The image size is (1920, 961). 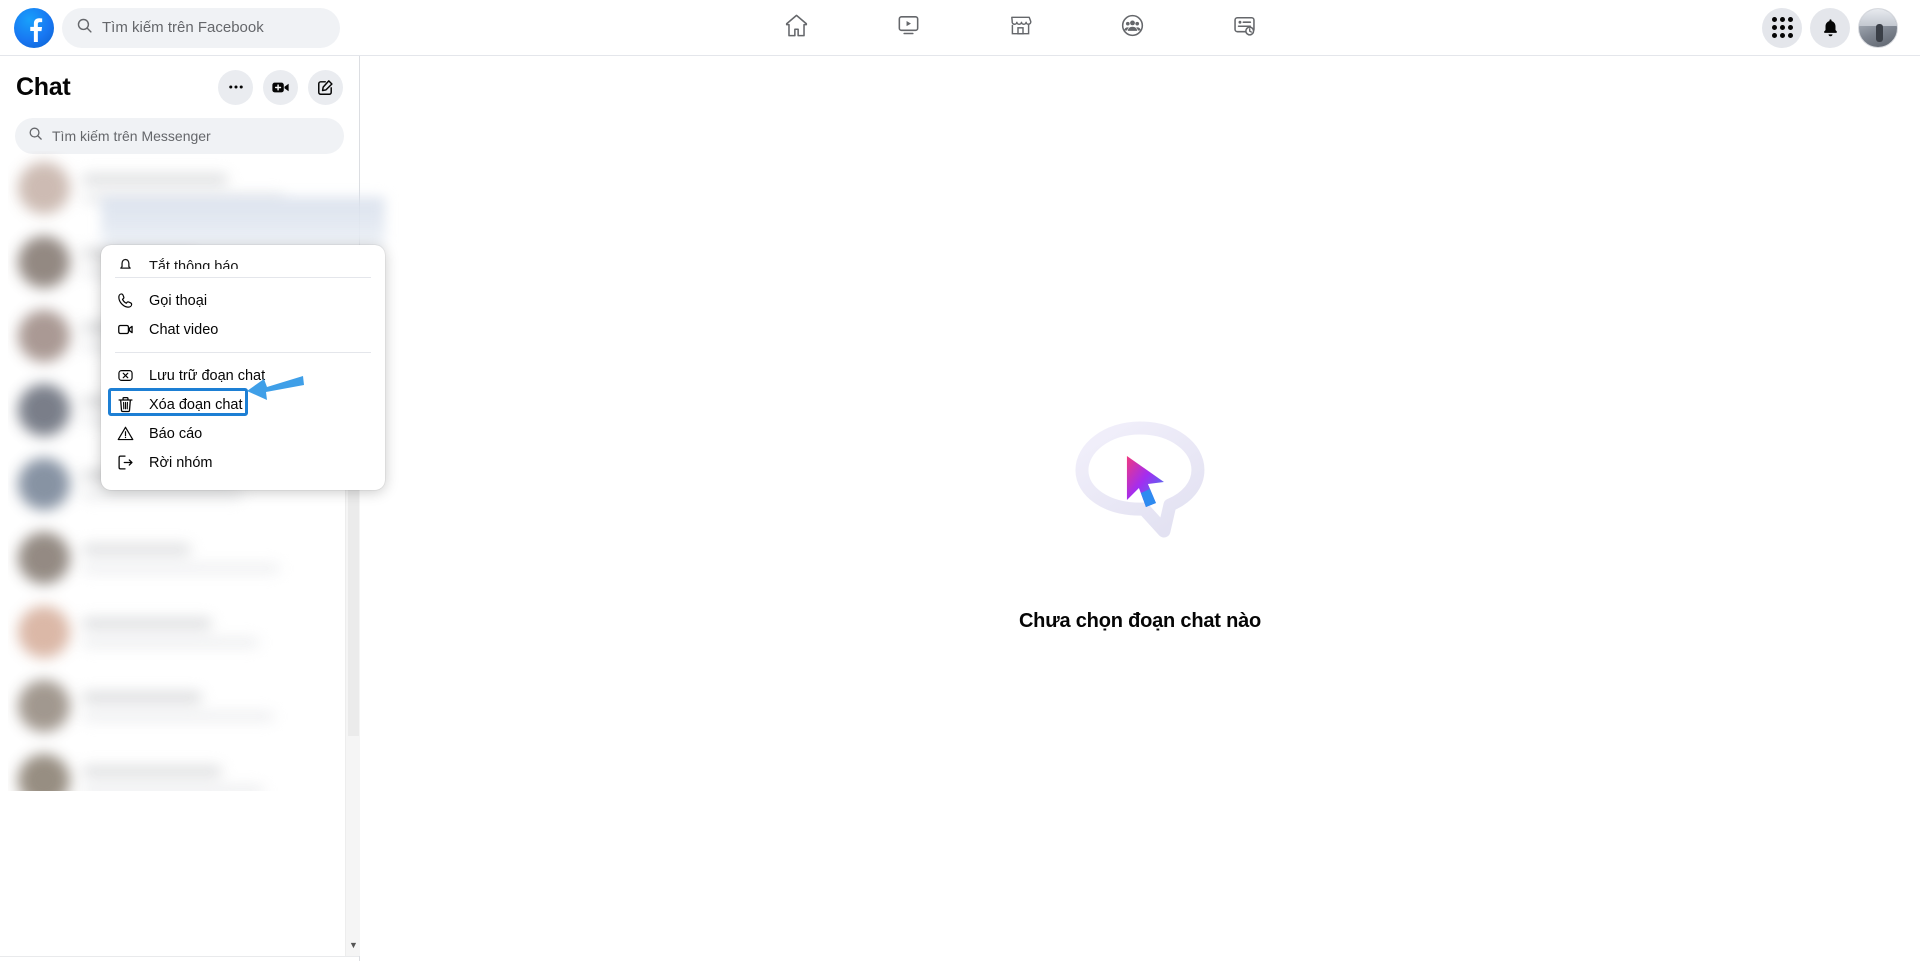 I want to click on messenger-search-wrap: Tìm kiếm trên Messenger, so click(x=179, y=136).